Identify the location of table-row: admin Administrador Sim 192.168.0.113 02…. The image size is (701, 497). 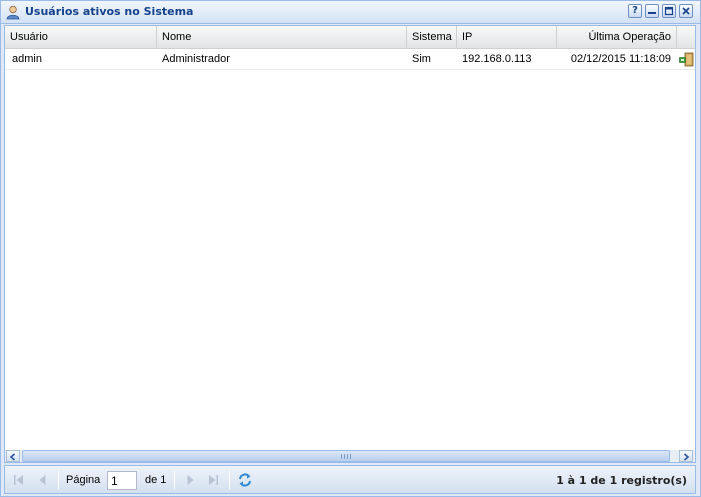
(350, 59).